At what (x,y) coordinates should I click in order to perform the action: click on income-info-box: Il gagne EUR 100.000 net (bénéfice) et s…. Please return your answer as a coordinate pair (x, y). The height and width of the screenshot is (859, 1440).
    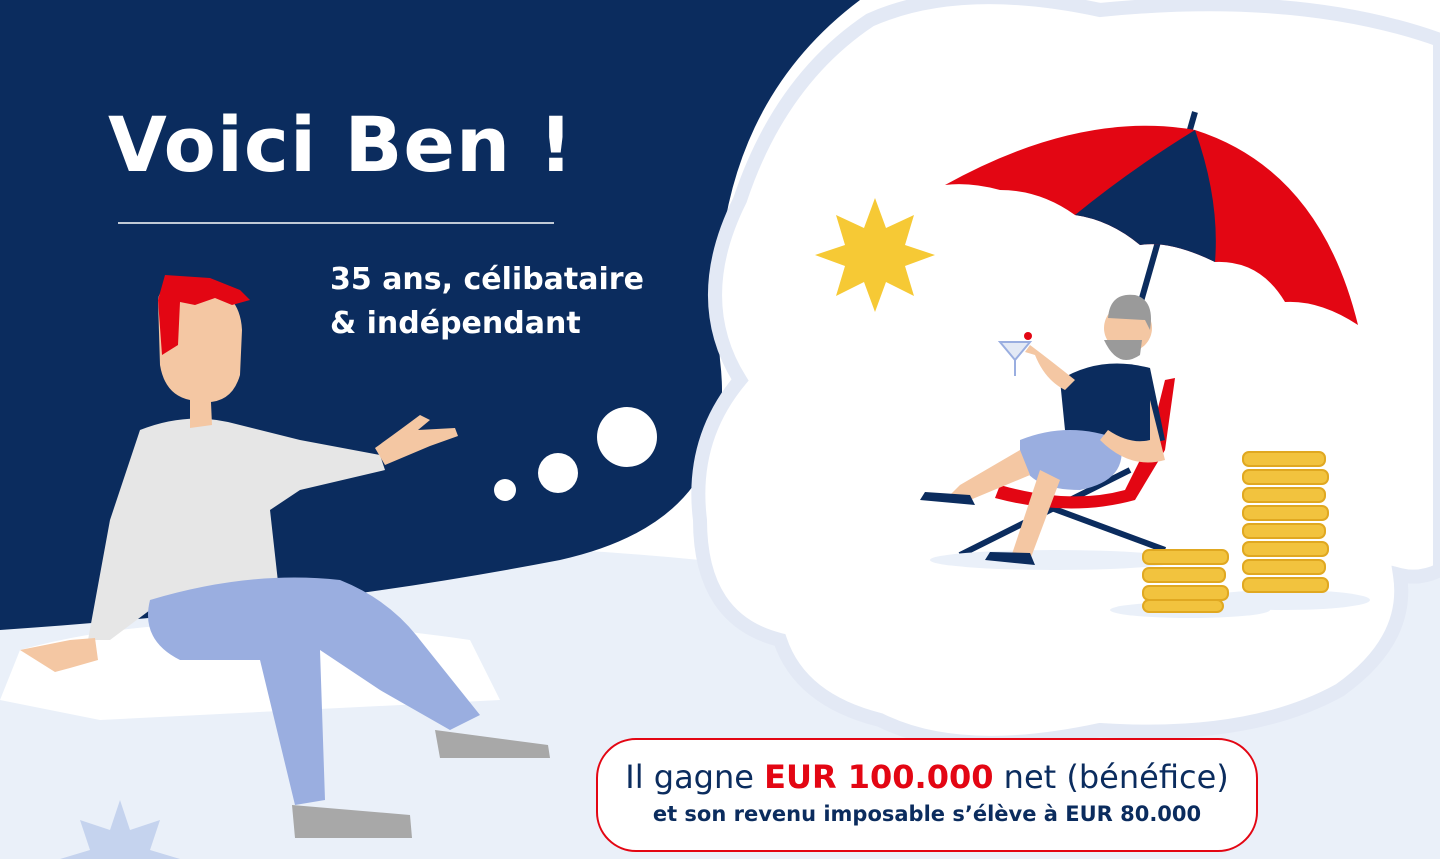
    Looking at the image, I should click on (927, 795).